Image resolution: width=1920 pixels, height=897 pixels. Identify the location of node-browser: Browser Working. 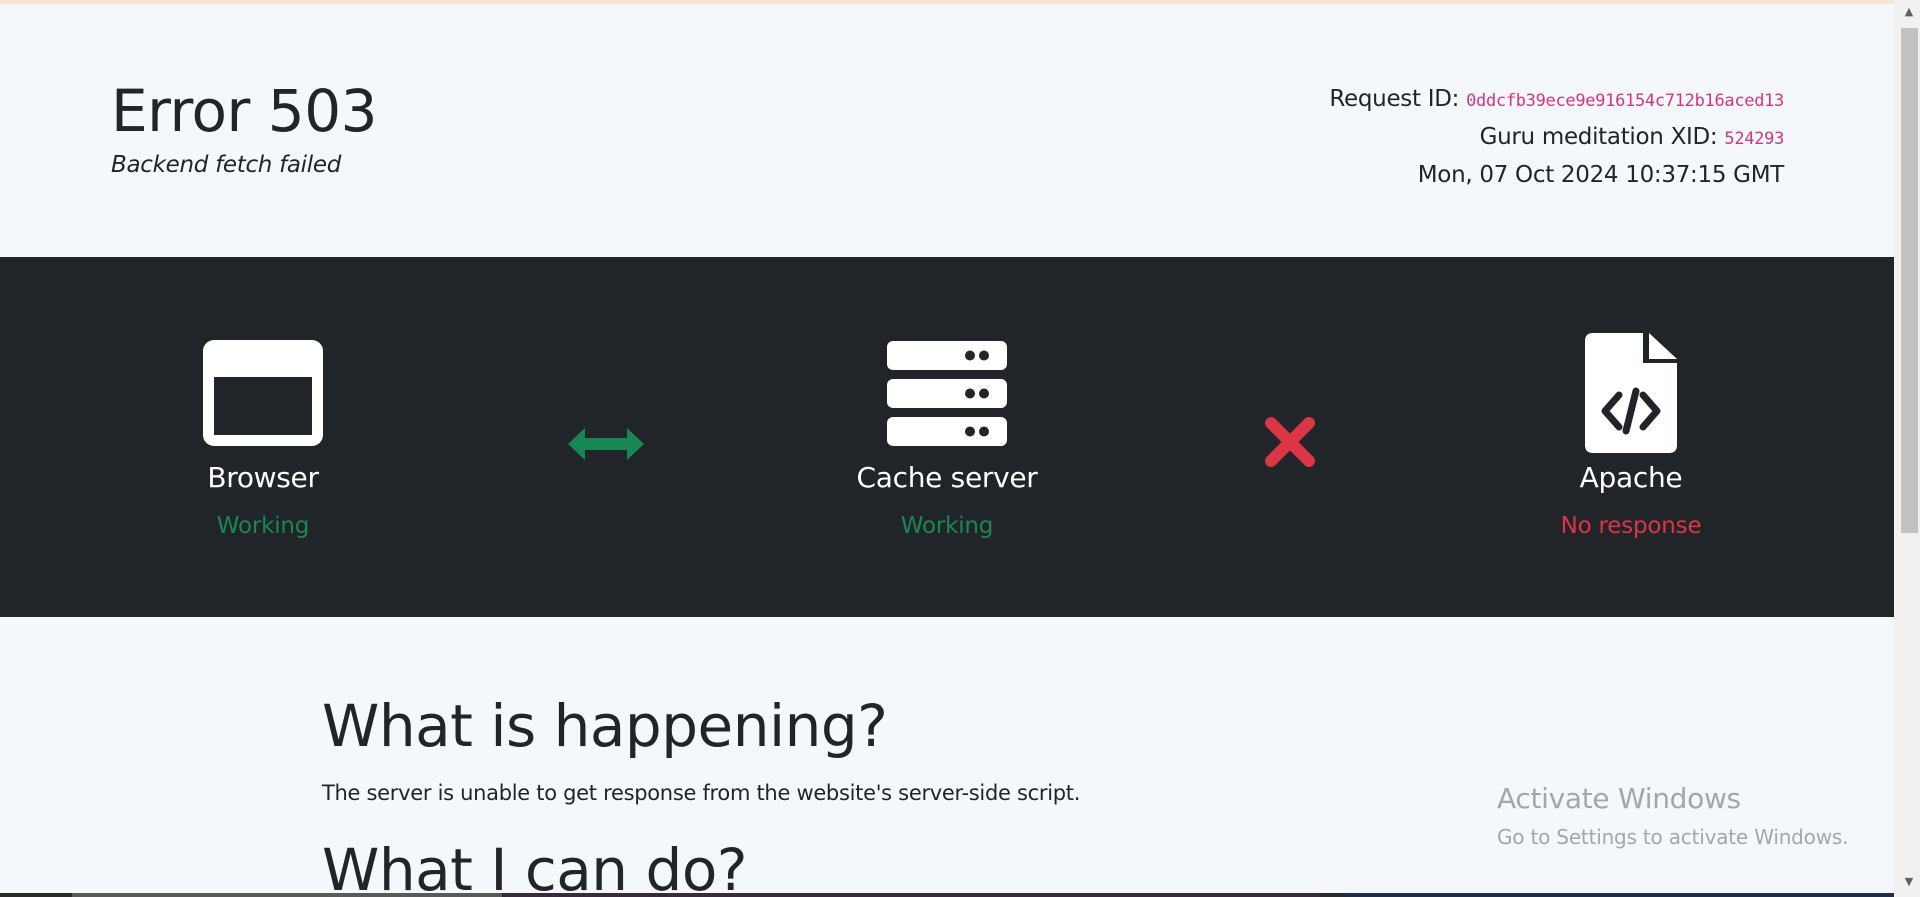
(263, 437).